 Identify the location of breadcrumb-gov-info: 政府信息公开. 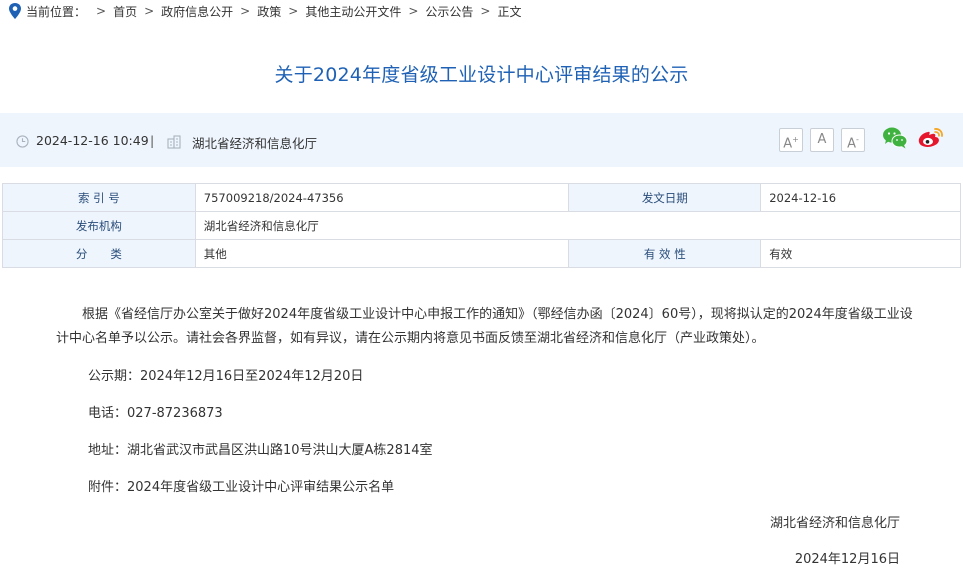
(197, 11).